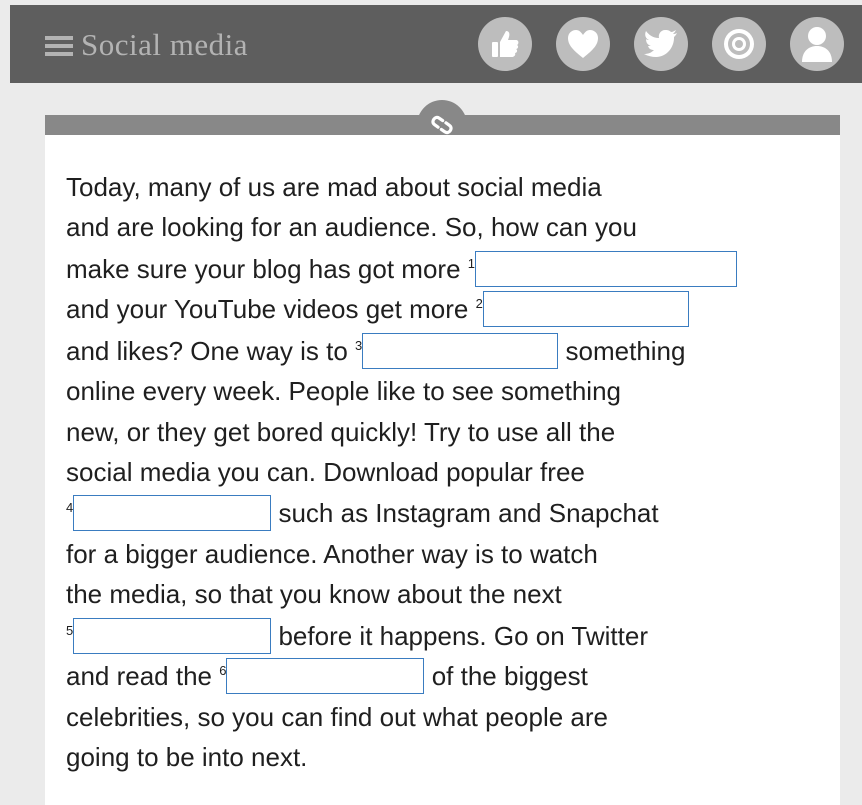  I want to click on header-bar: Social media, so click(436, 44).